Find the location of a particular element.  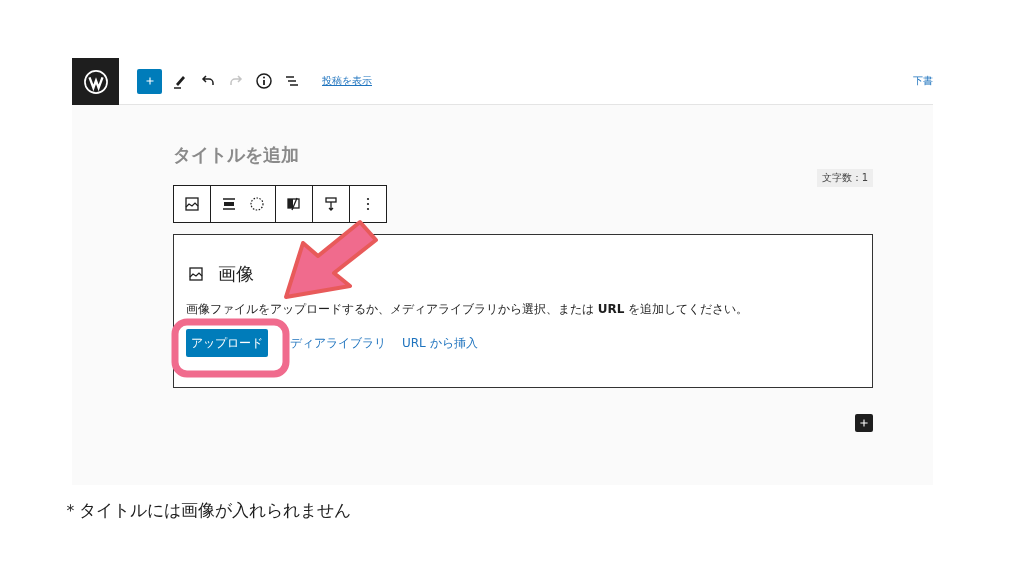

wordpress-logo-icon is located at coordinates (95, 81).